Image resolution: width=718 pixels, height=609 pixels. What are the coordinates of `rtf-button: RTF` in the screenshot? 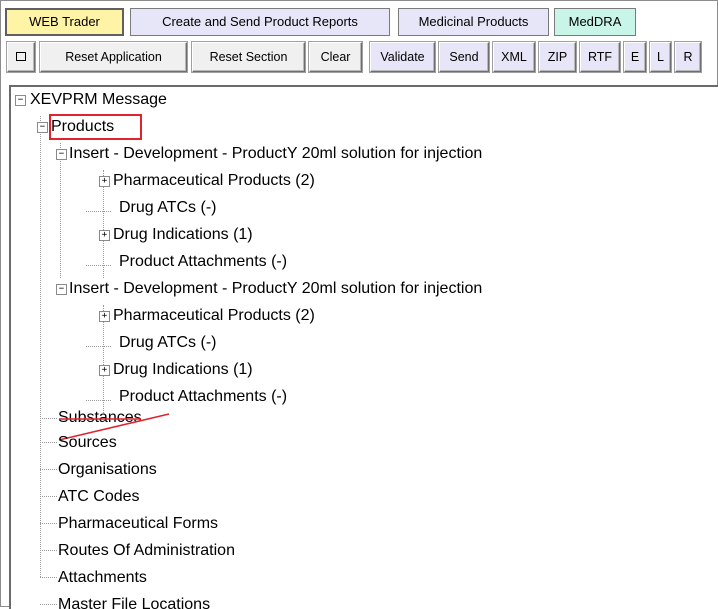 It's located at (600, 57).